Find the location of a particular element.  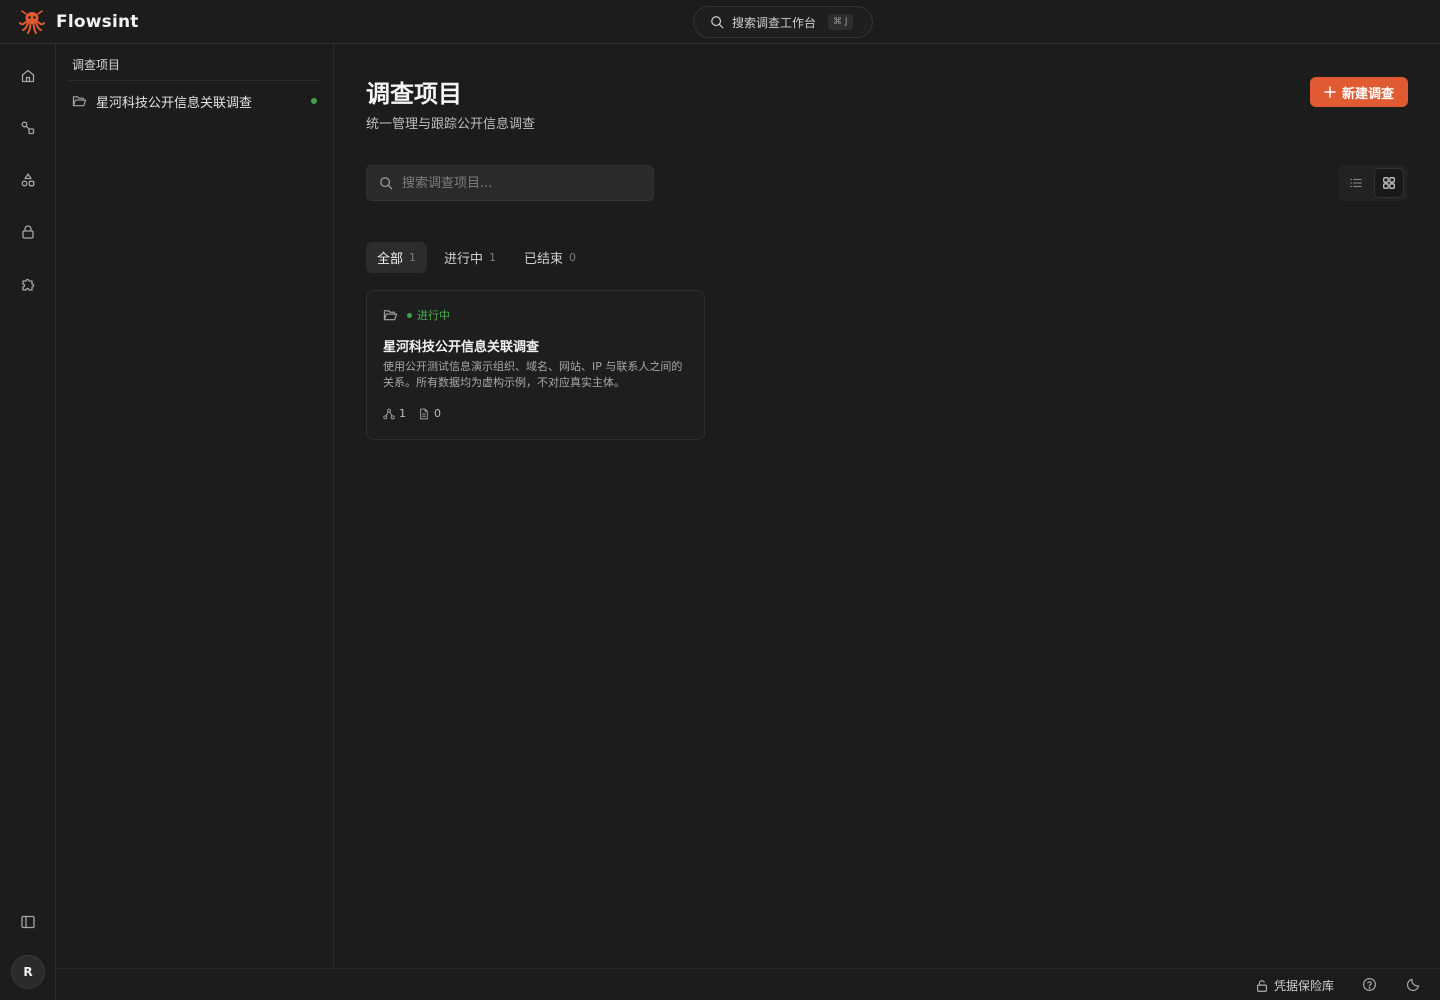

rail-flows-button is located at coordinates (28, 128).